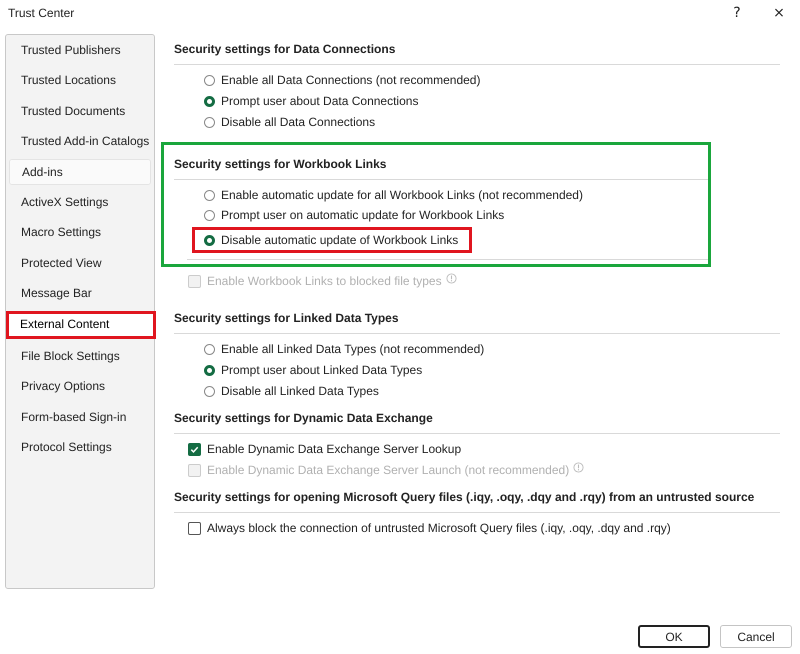  Describe the element at coordinates (779, 13) in the screenshot. I see `close-button: ×` at that location.